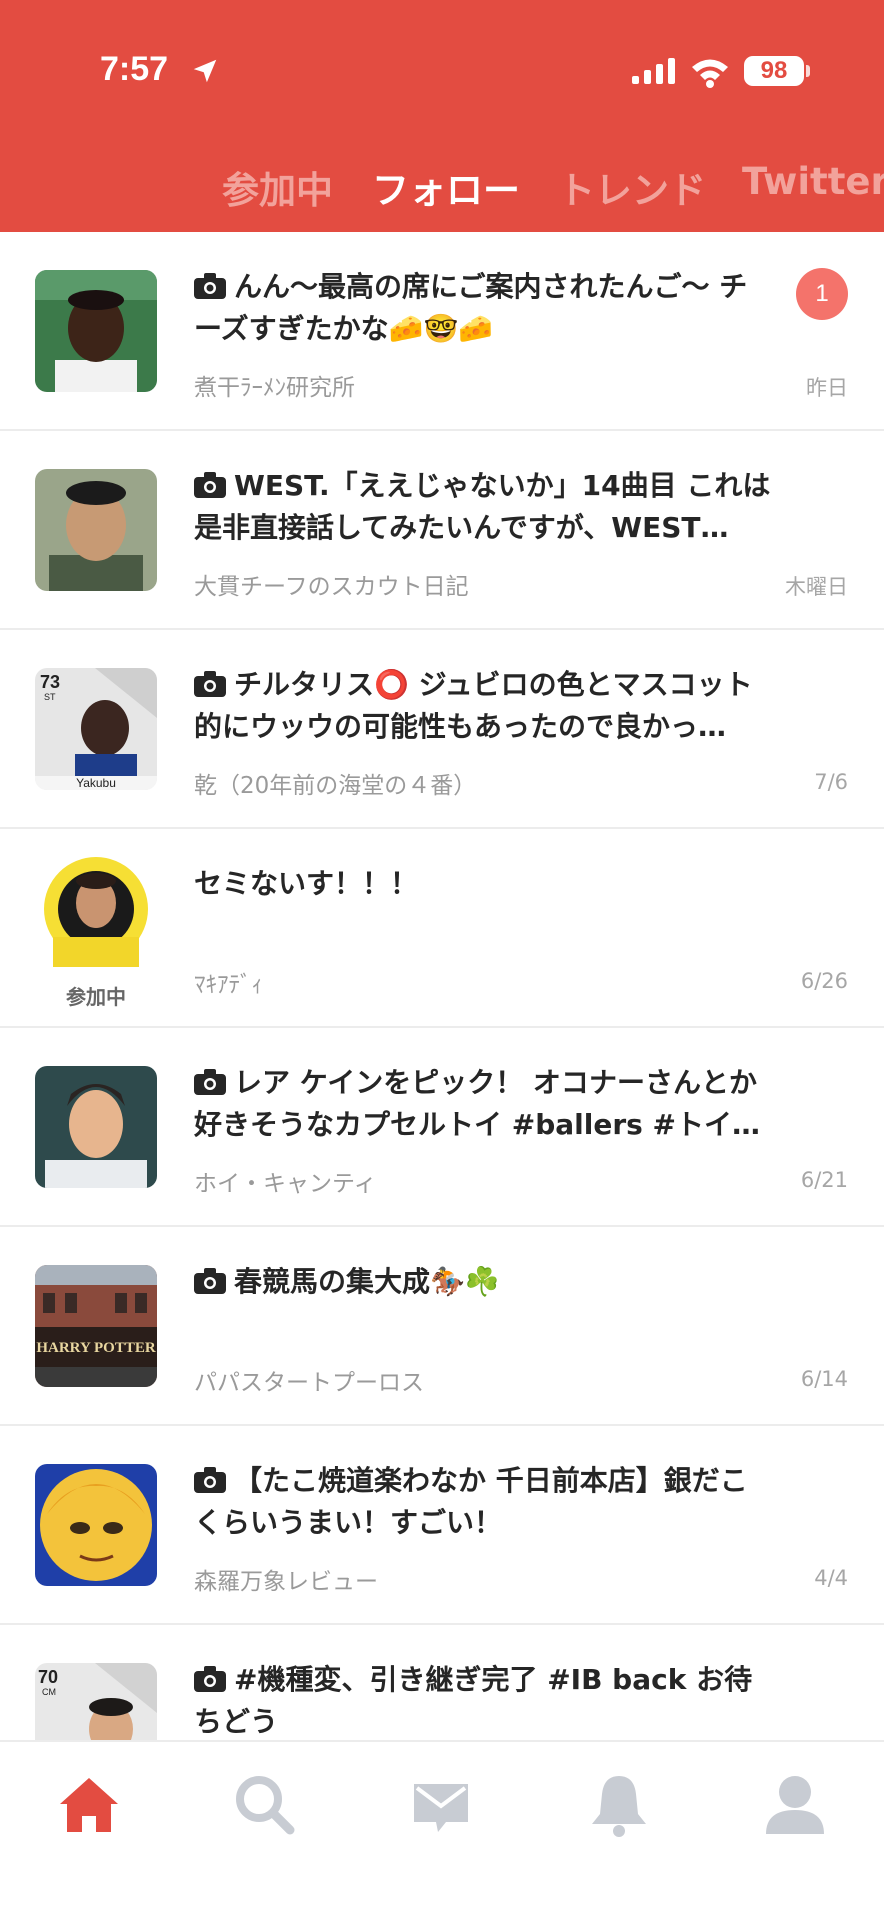  I want to click on nav-home, so click(89, 1805).